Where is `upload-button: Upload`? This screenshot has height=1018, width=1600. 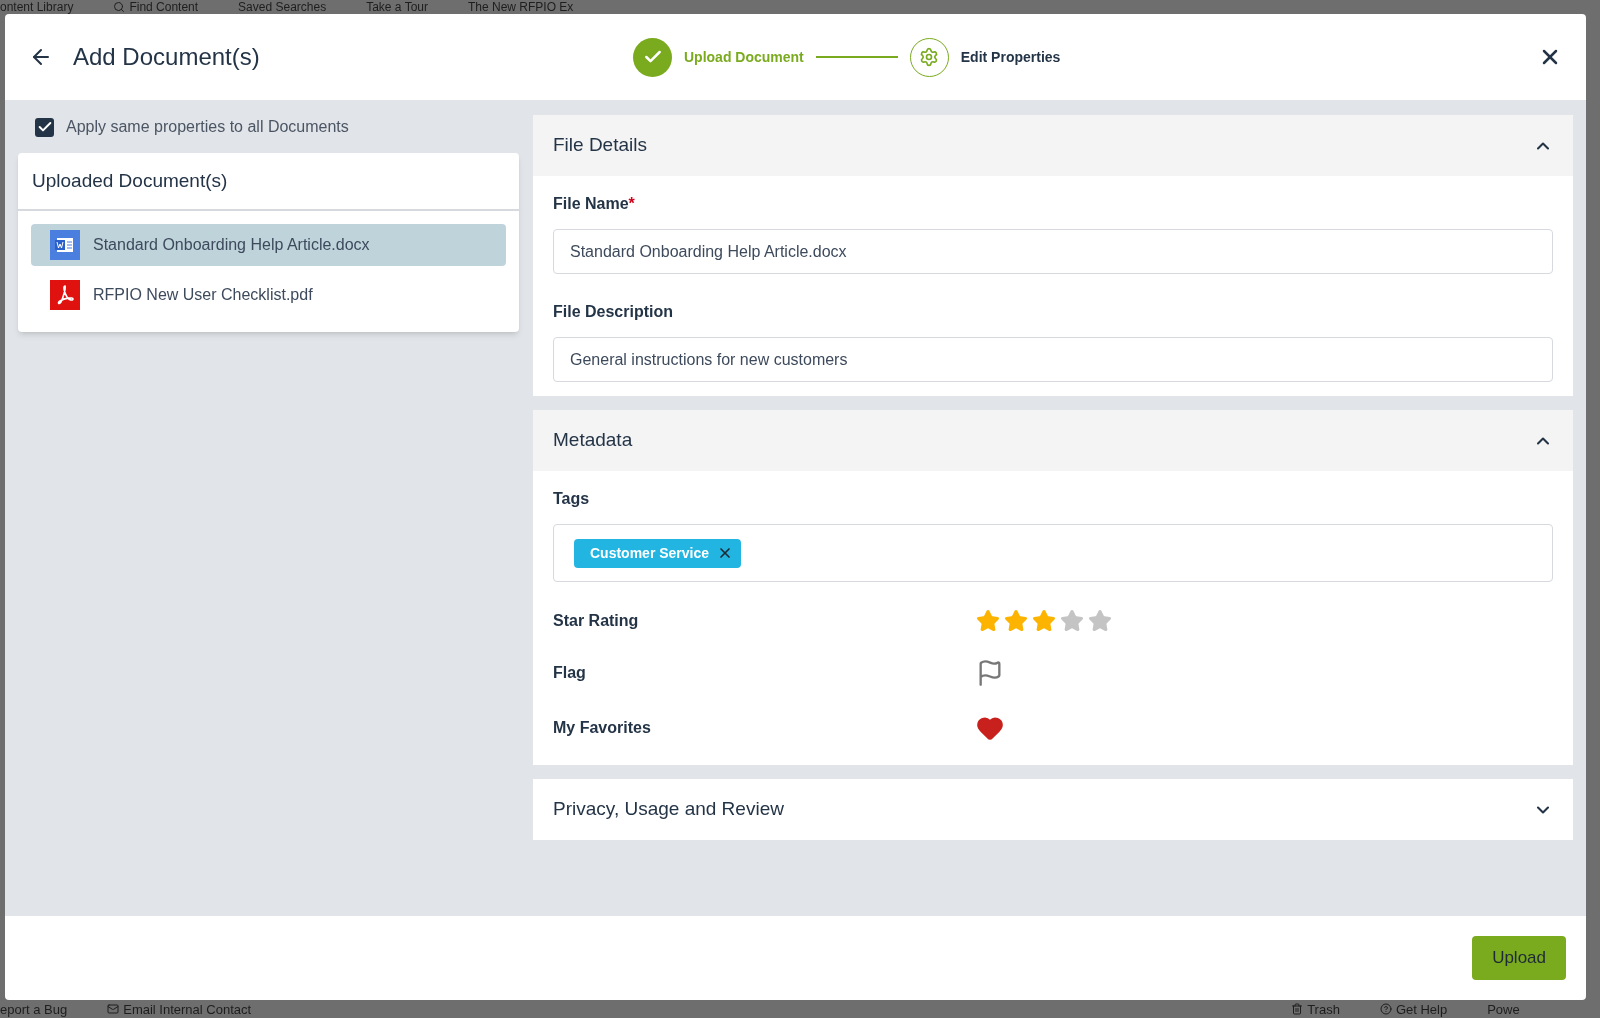 upload-button: Upload is located at coordinates (1519, 958).